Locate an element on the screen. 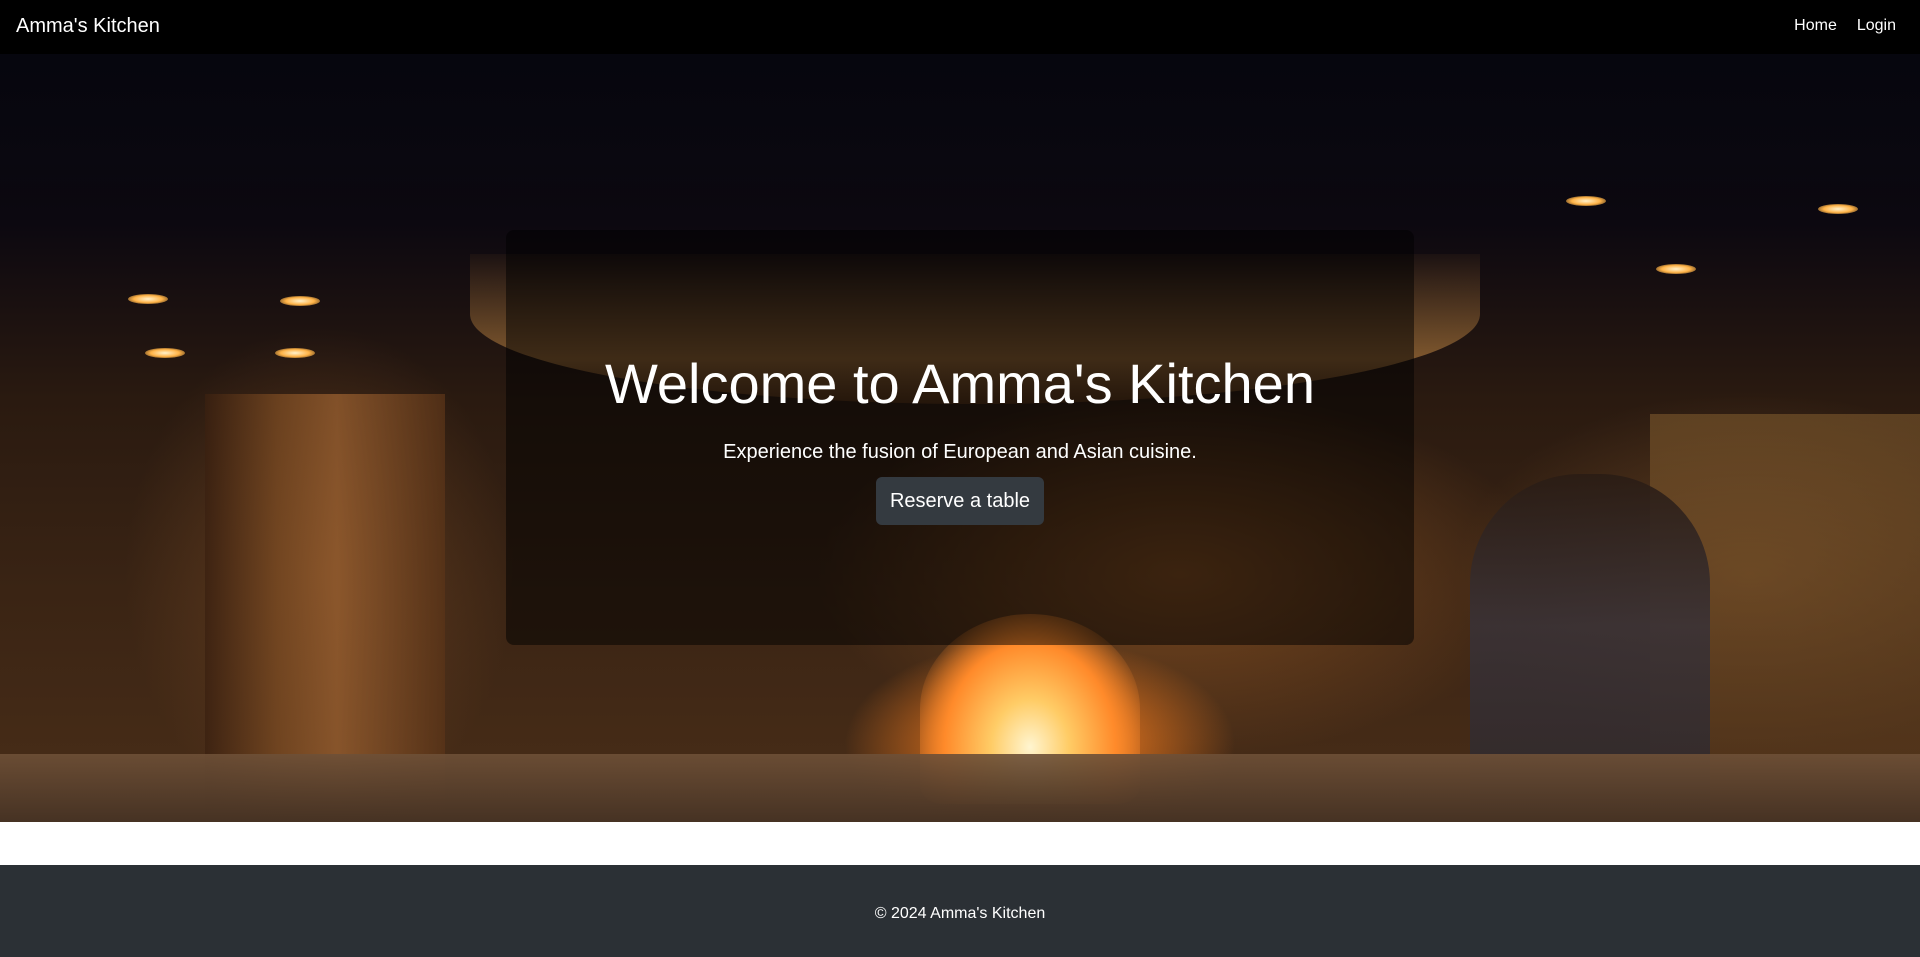 This screenshot has height=957, width=1920. nav-login-link: Login is located at coordinates (1876, 26).